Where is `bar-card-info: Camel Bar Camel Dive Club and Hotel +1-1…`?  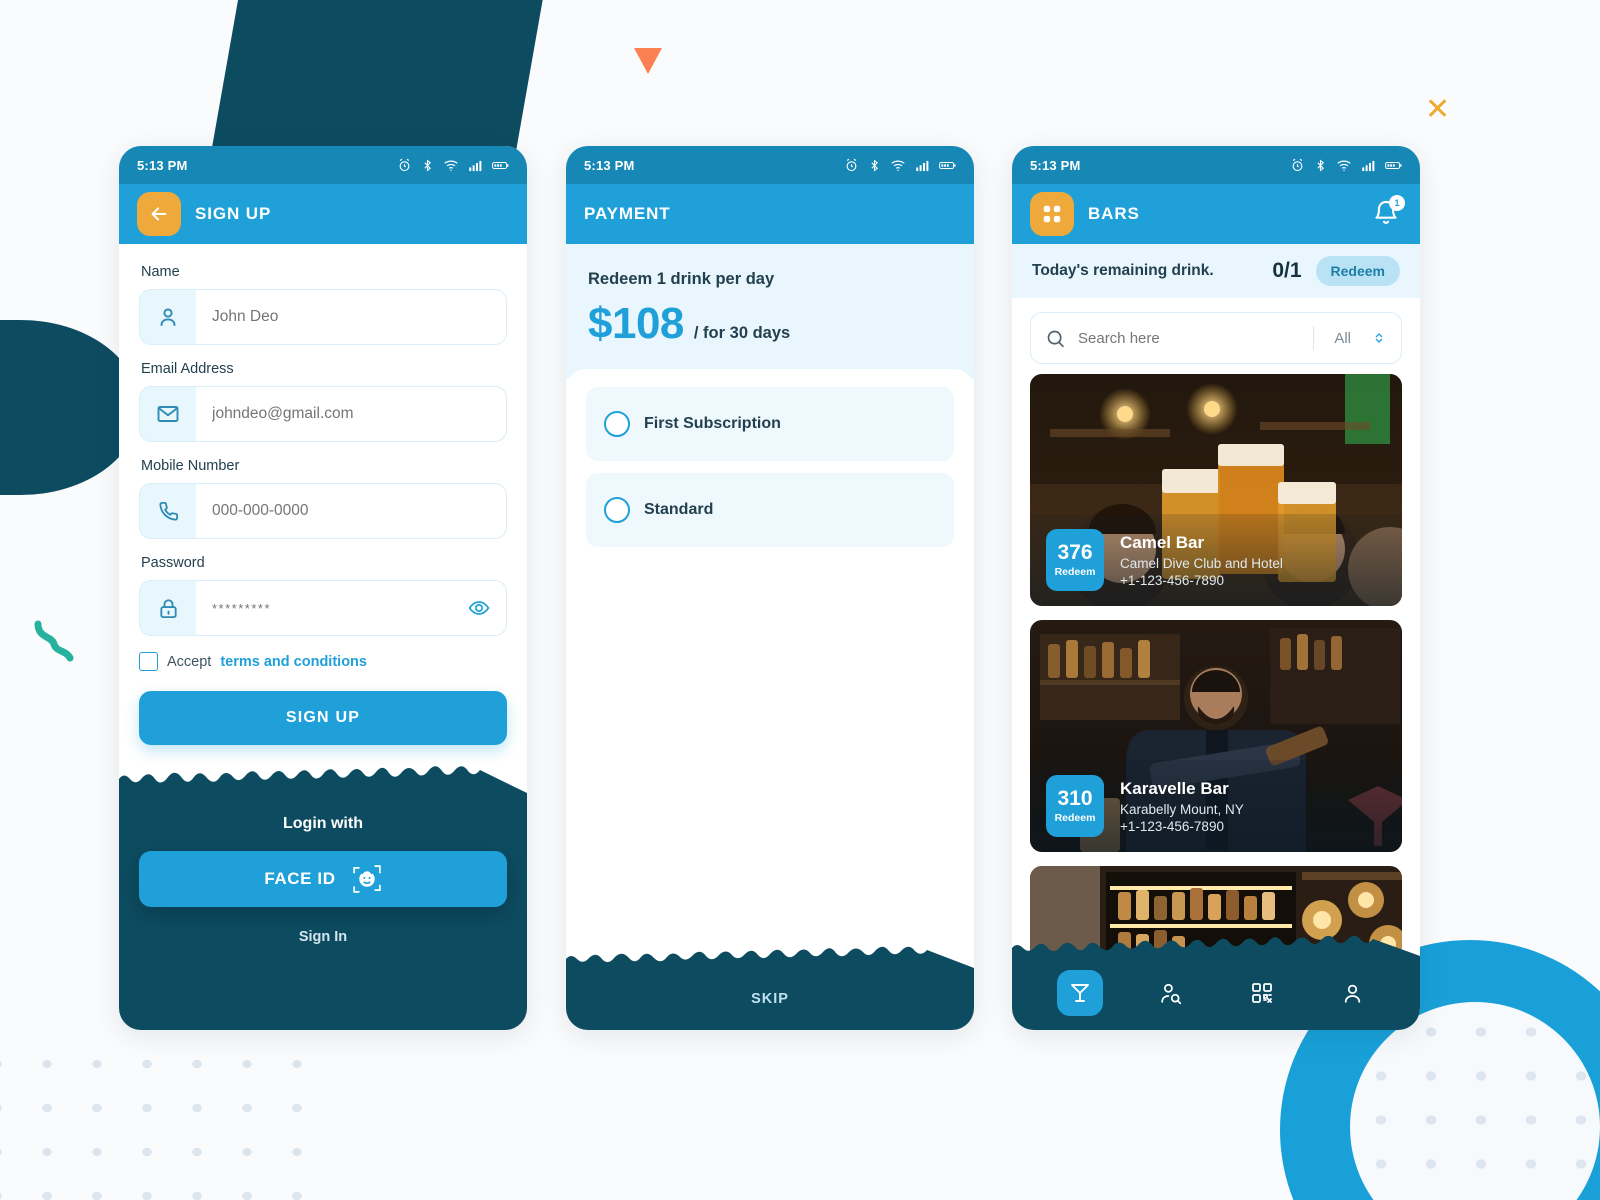 bar-card-info: Camel Bar Camel Dive Club and Hotel +1-1… is located at coordinates (1201, 560).